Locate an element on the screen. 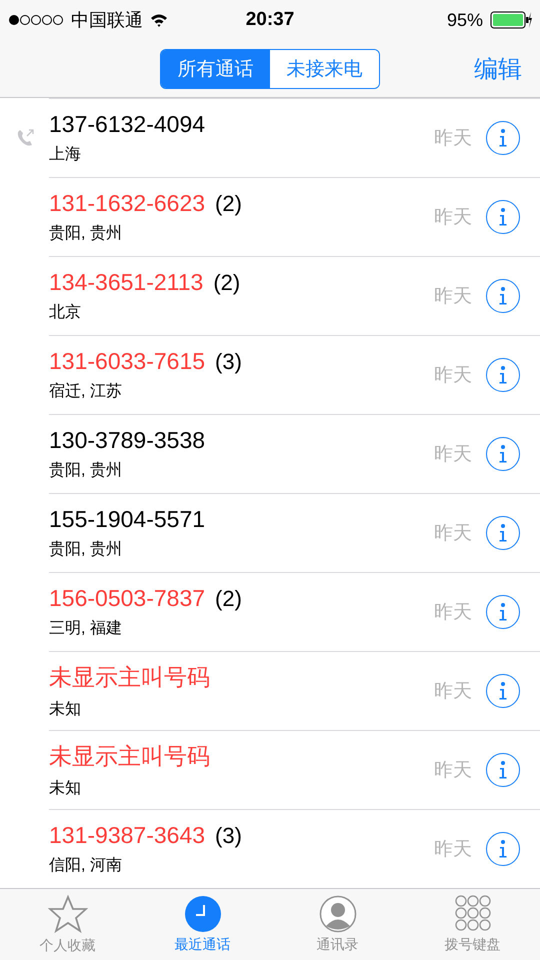  signal-icon is located at coordinates (36, 20).